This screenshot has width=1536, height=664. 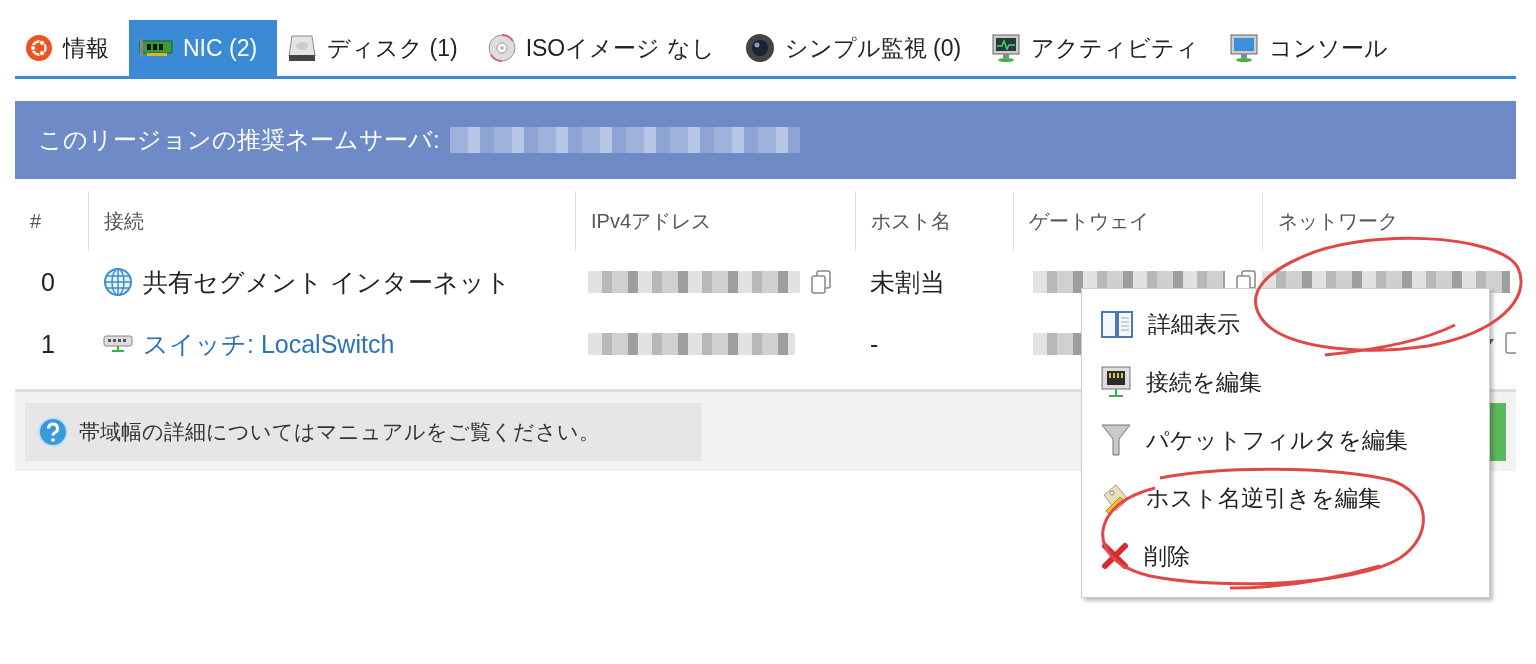 I want to click on switch-link: スイッチ: LocalSwitch, so click(x=269, y=344).